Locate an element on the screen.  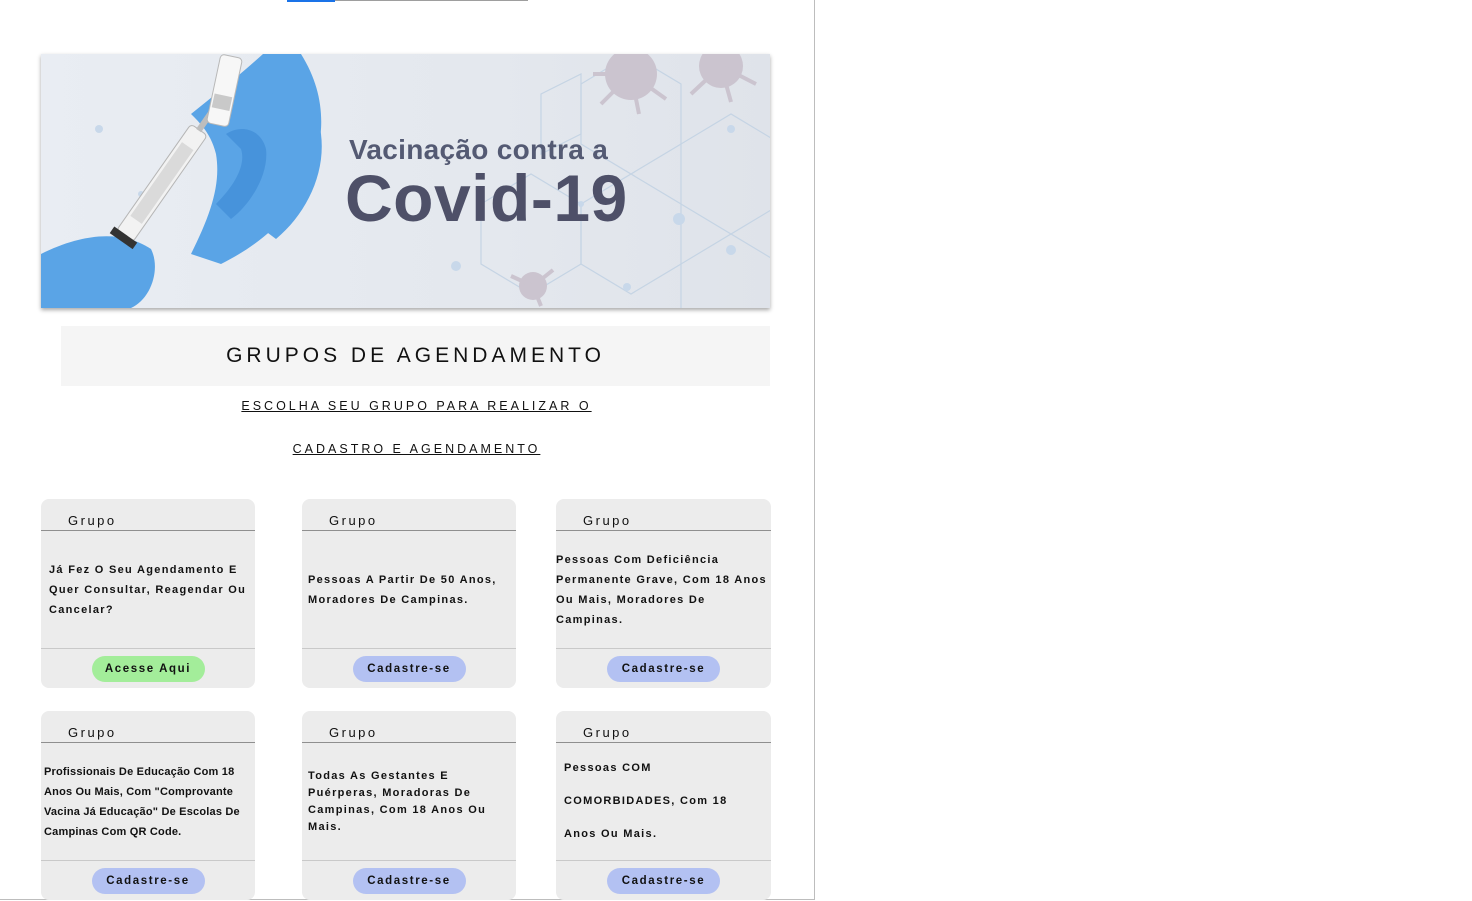
access-here-button: Acesse Aqui is located at coordinates (148, 669).